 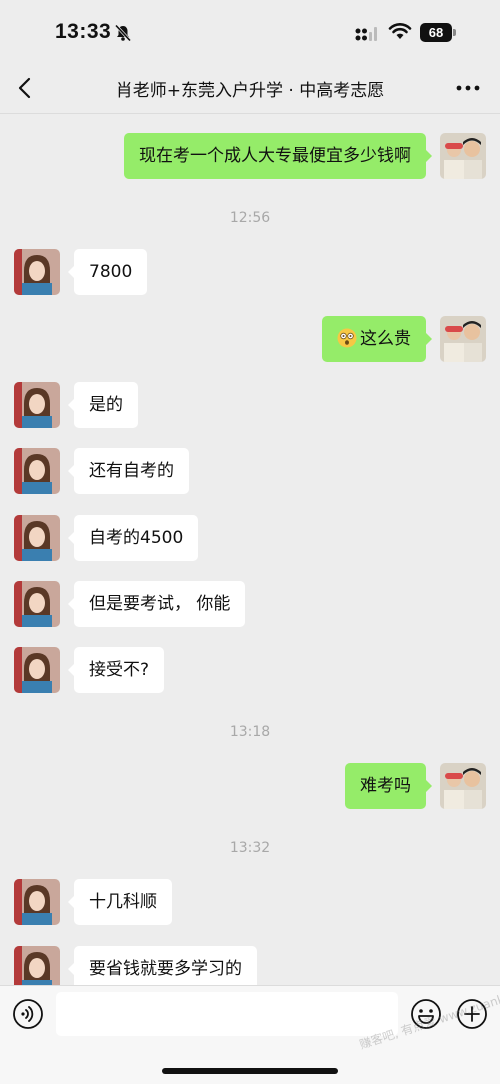 I want to click on home-indicator, so click(x=250, y=1071).